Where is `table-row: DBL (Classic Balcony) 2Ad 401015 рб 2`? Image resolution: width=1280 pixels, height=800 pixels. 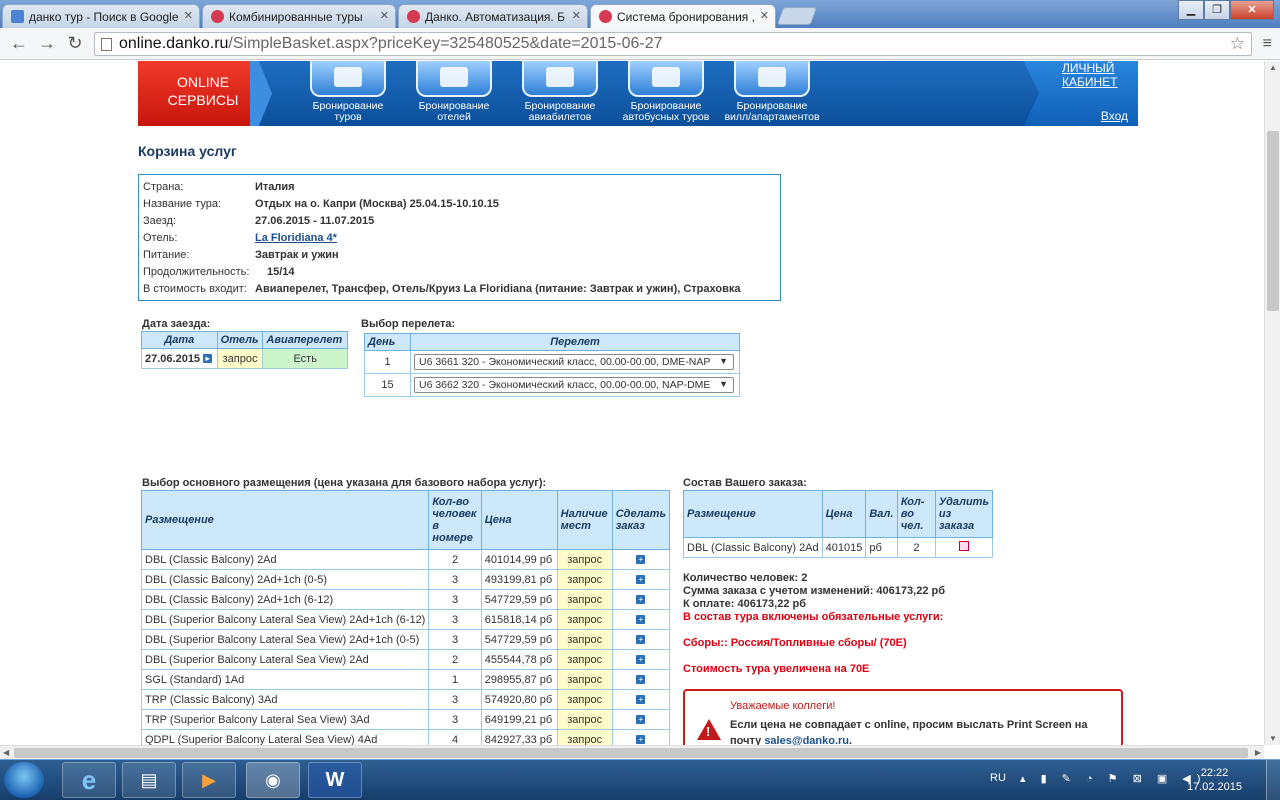
table-row: DBL (Classic Balcony) 2Ad 401015 рб 2 is located at coordinates (838, 547).